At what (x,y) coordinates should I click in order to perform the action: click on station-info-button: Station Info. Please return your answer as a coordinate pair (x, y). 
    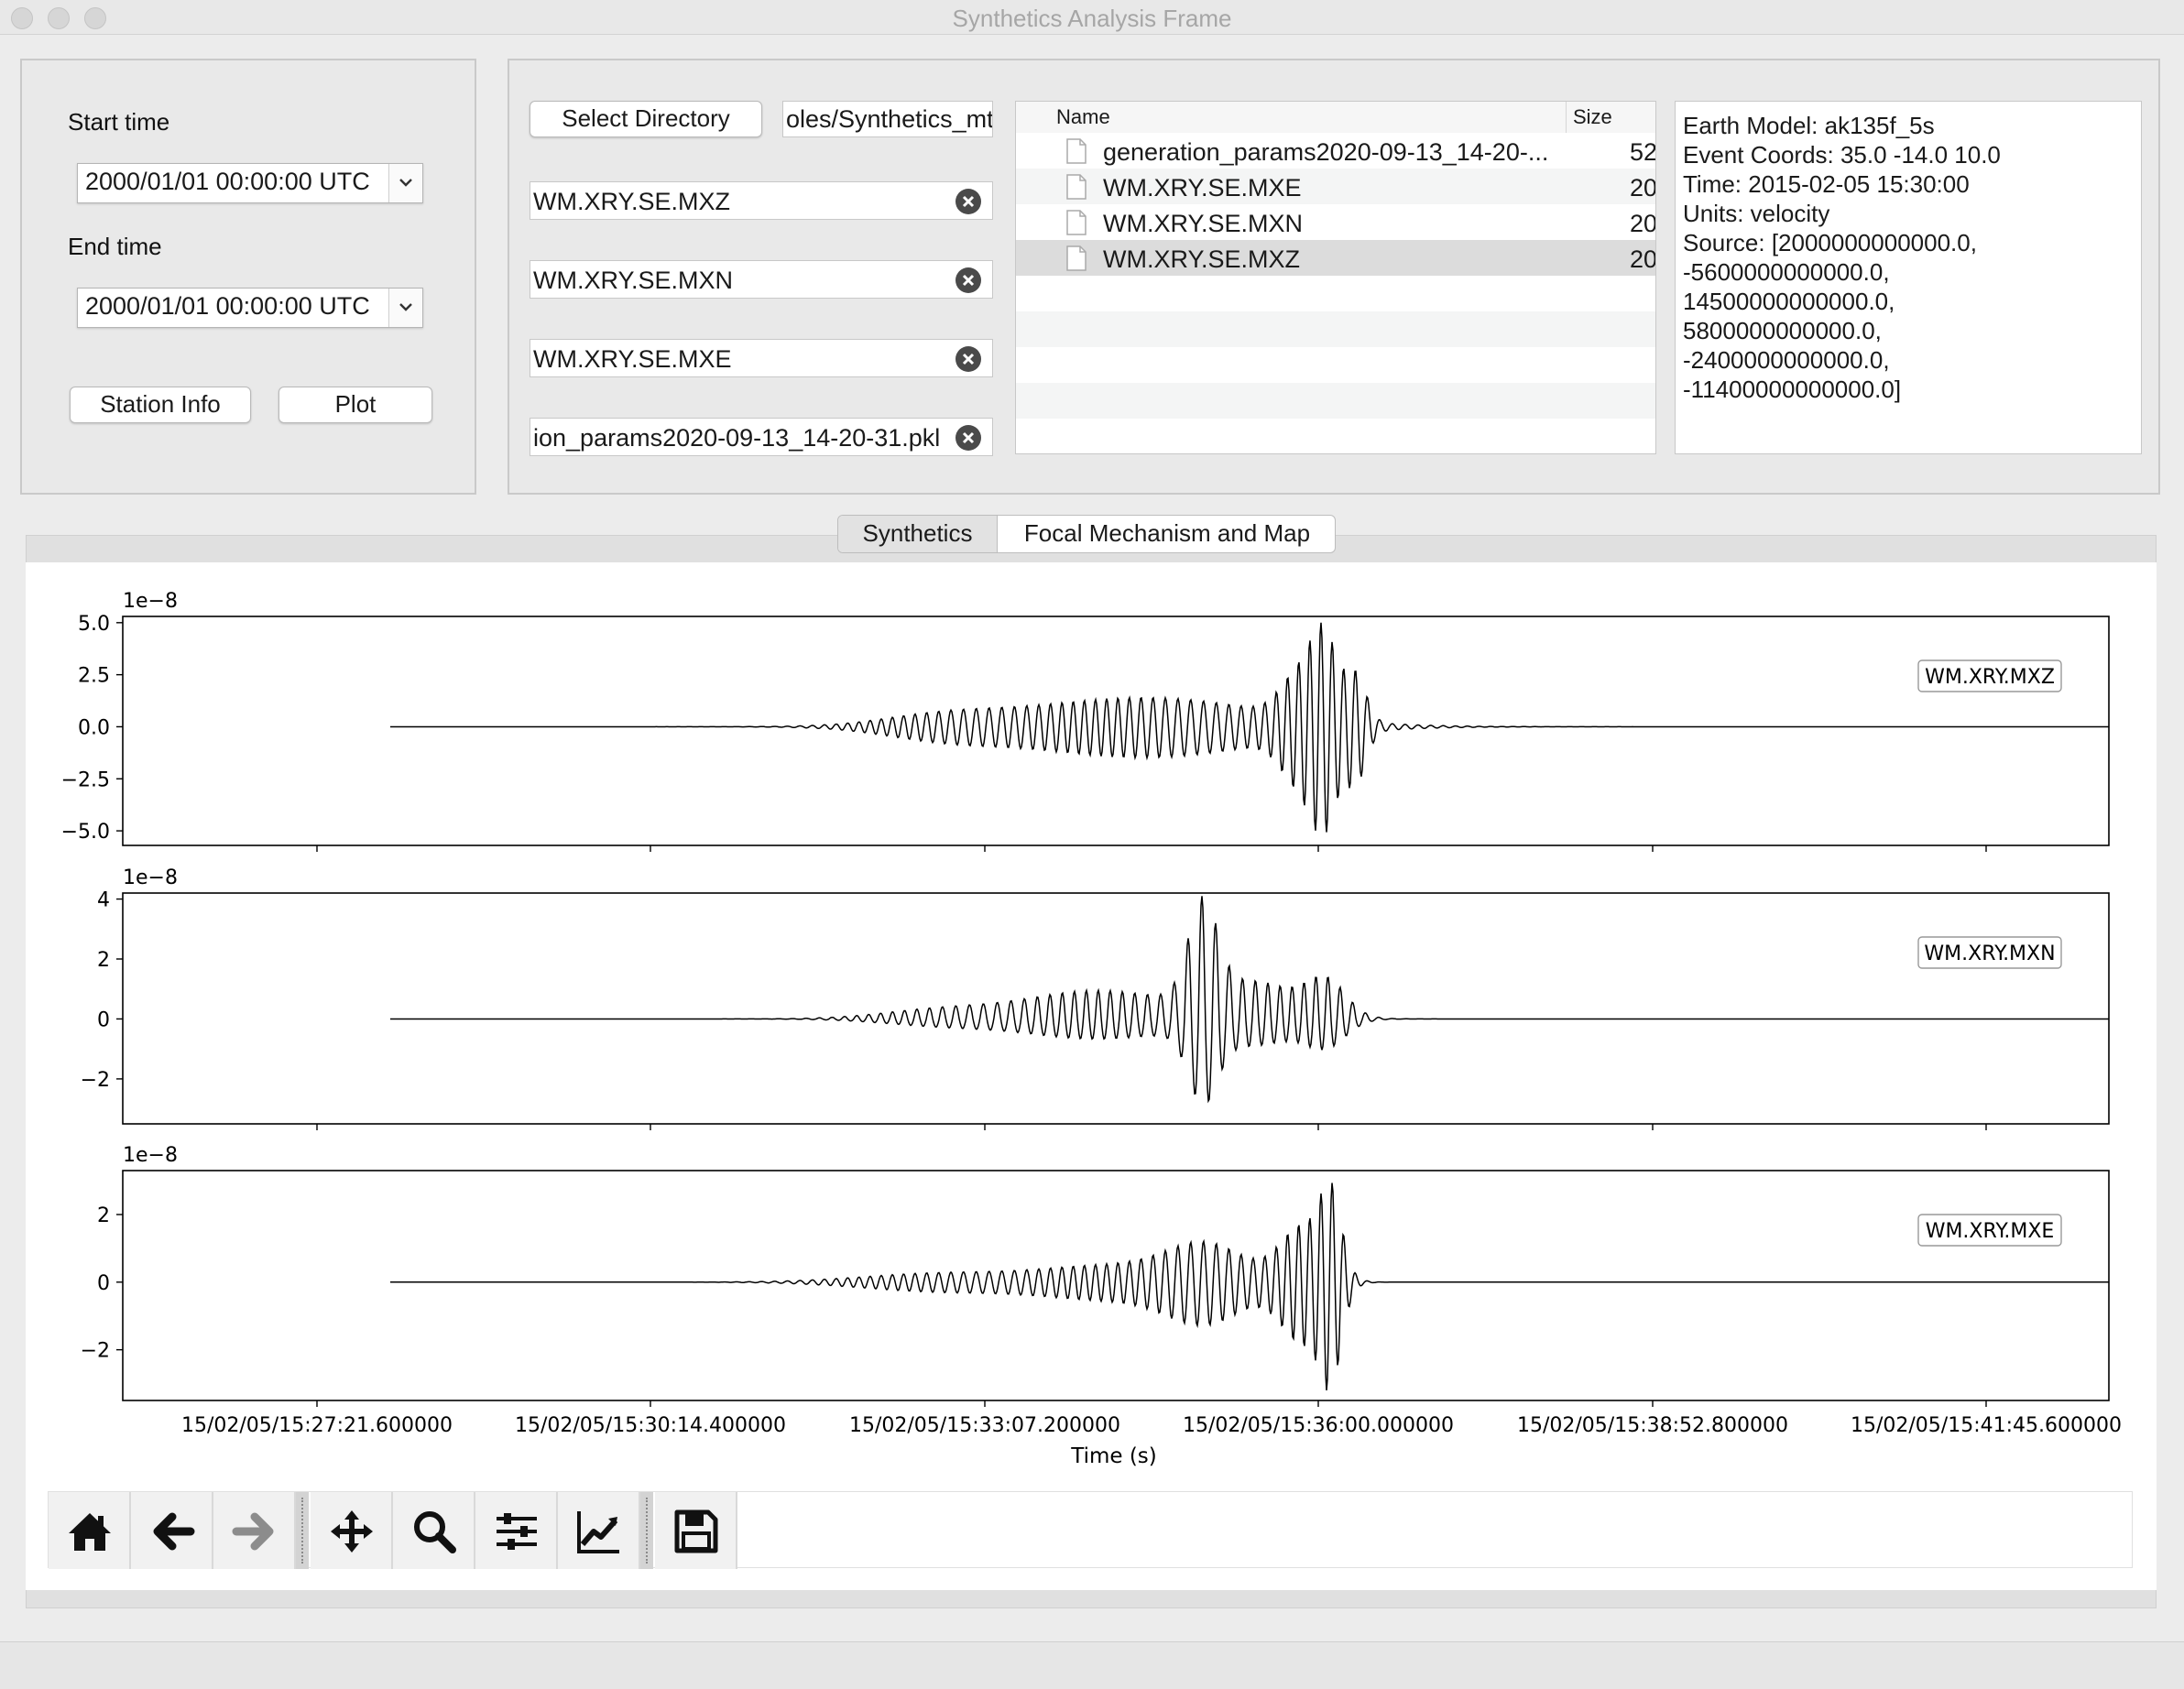
    Looking at the image, I should click on (160, 405).